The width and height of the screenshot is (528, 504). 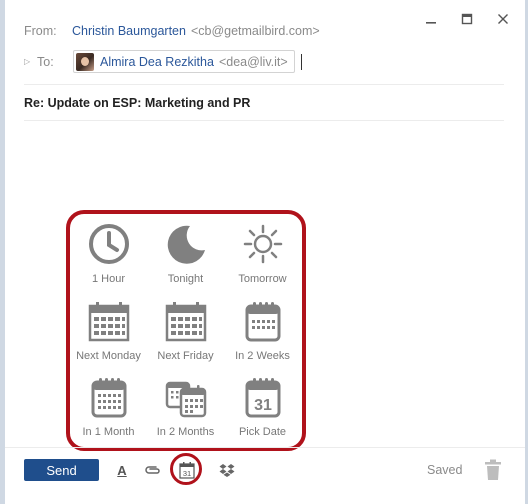 I want to click on minimize-icon, so click(x=431, y=19).